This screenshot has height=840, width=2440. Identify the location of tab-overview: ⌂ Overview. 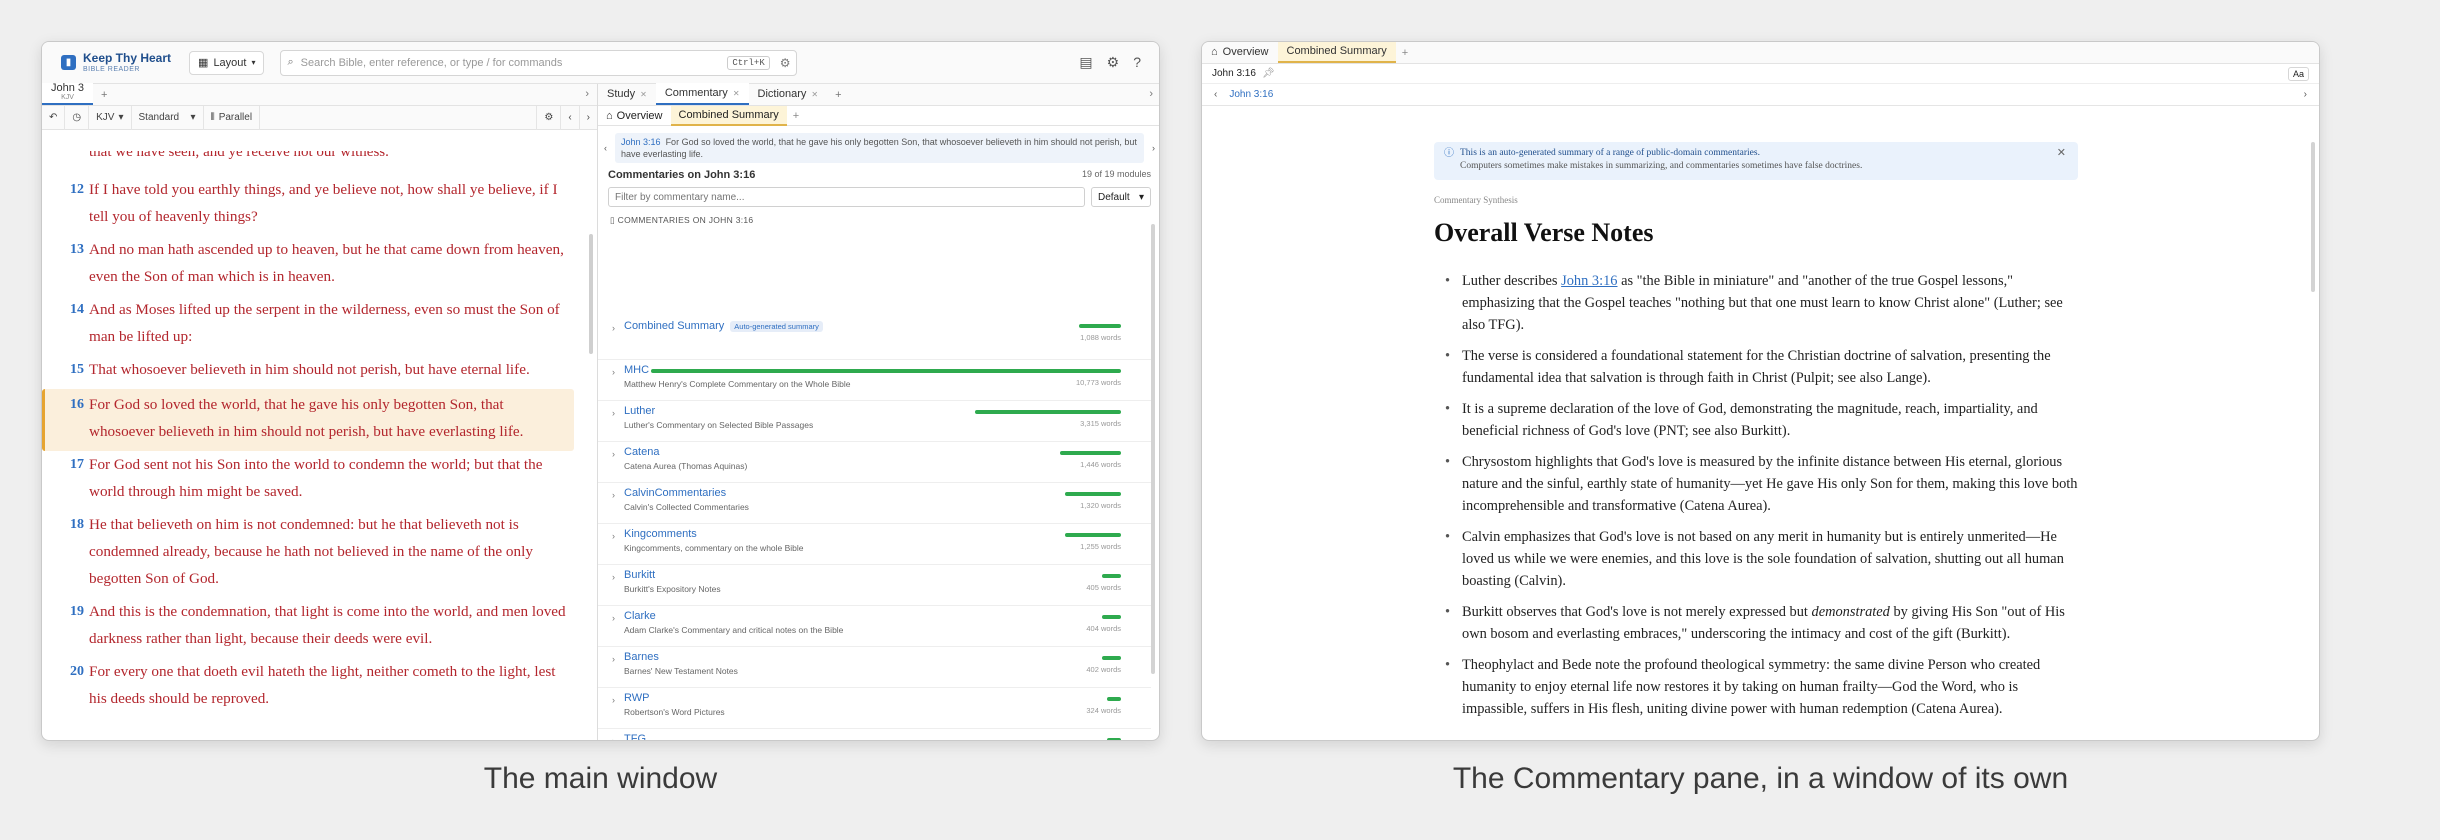
(1240, 52).